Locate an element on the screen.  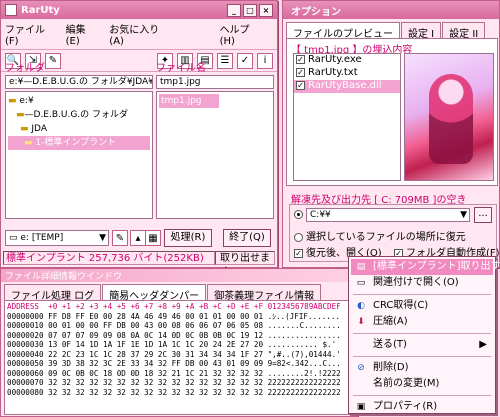
menu-item-open-with: ▭ 関連付けで開く(O) is located at coordinates (422, 283).